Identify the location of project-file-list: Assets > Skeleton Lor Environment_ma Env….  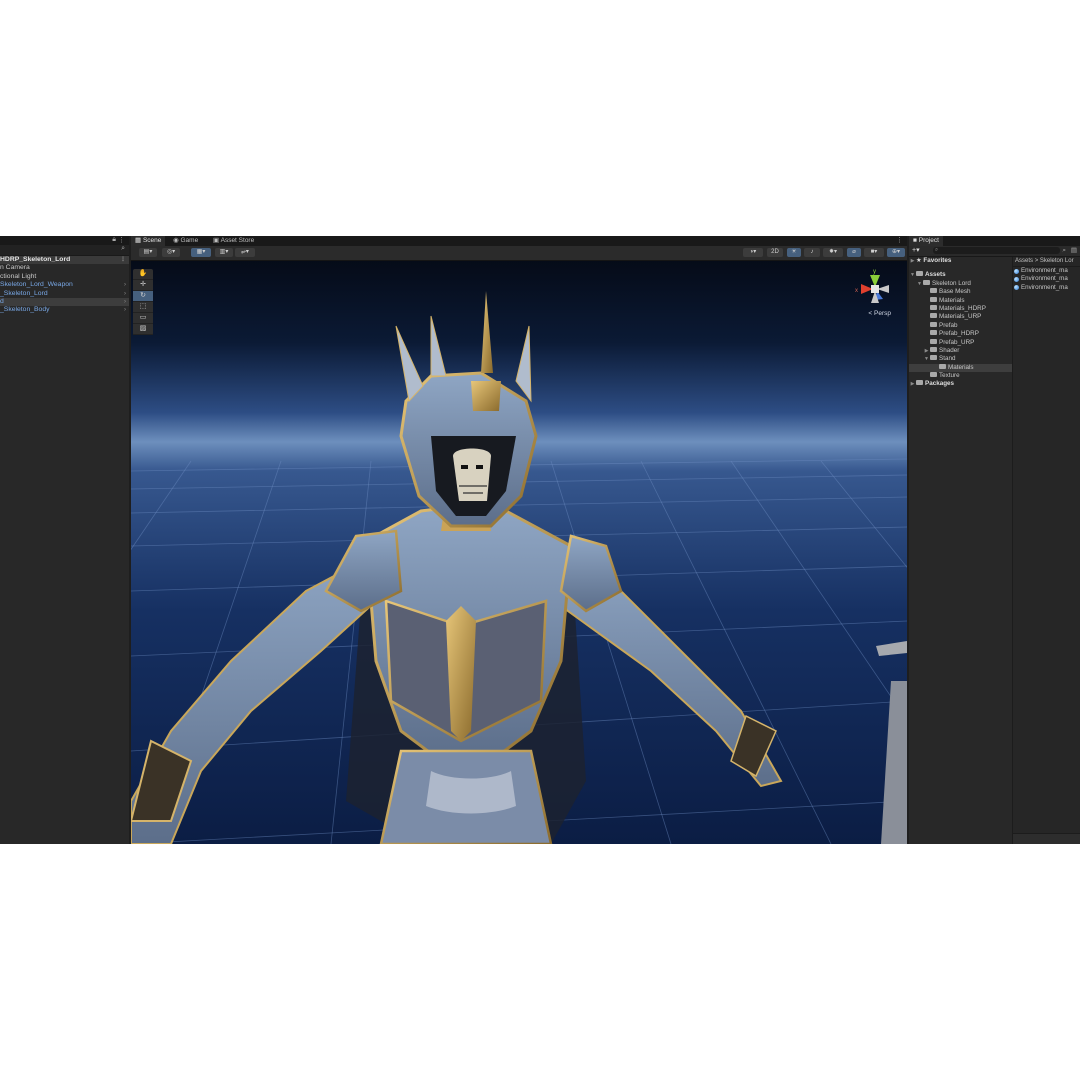
(1046, 550).